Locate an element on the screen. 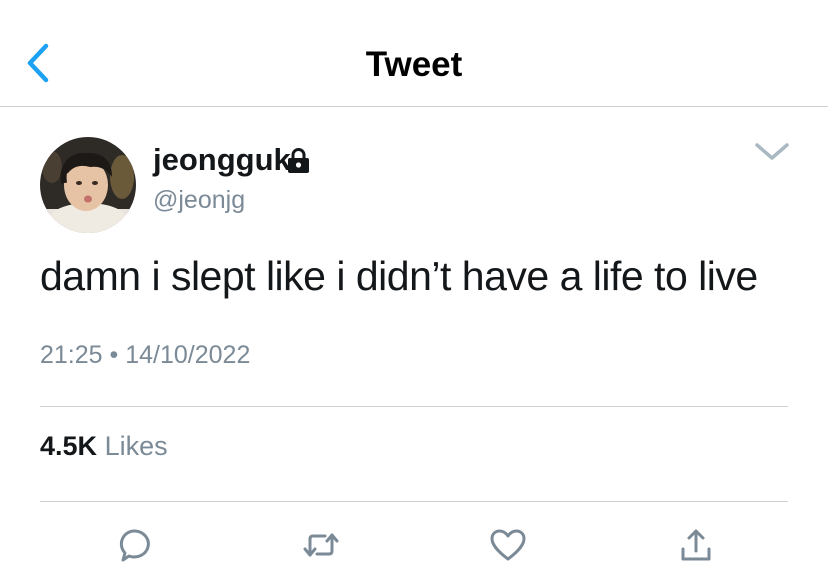  like-icon is located at coordinates (508, 545).